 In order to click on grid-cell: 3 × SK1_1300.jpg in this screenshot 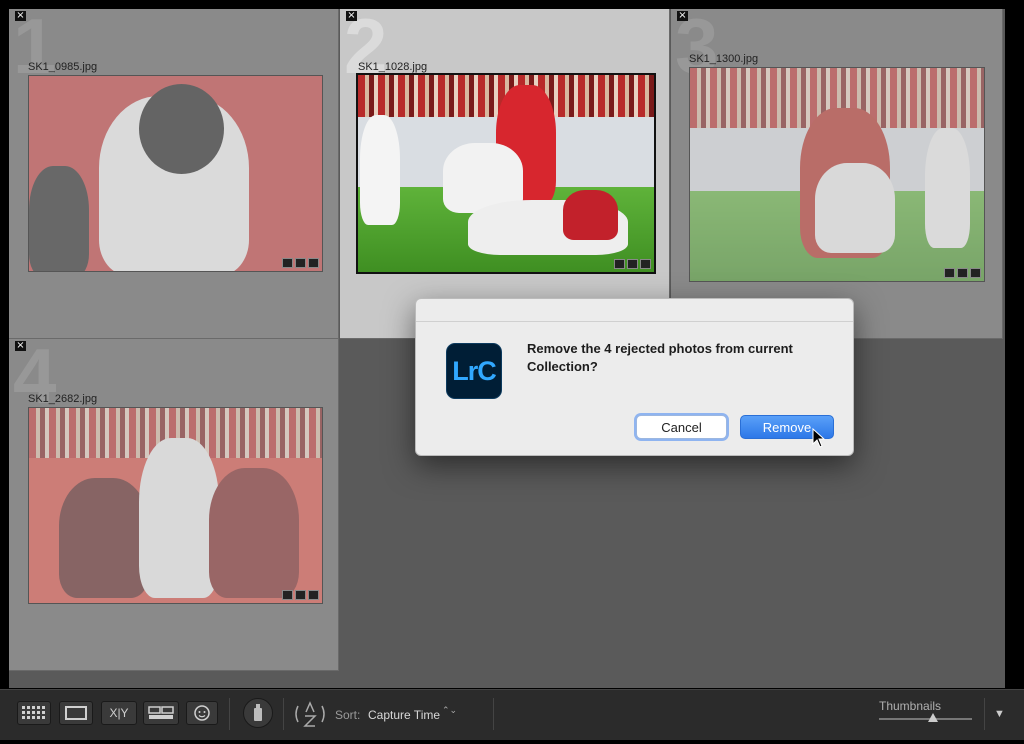, I will do `click(837, 174)`.